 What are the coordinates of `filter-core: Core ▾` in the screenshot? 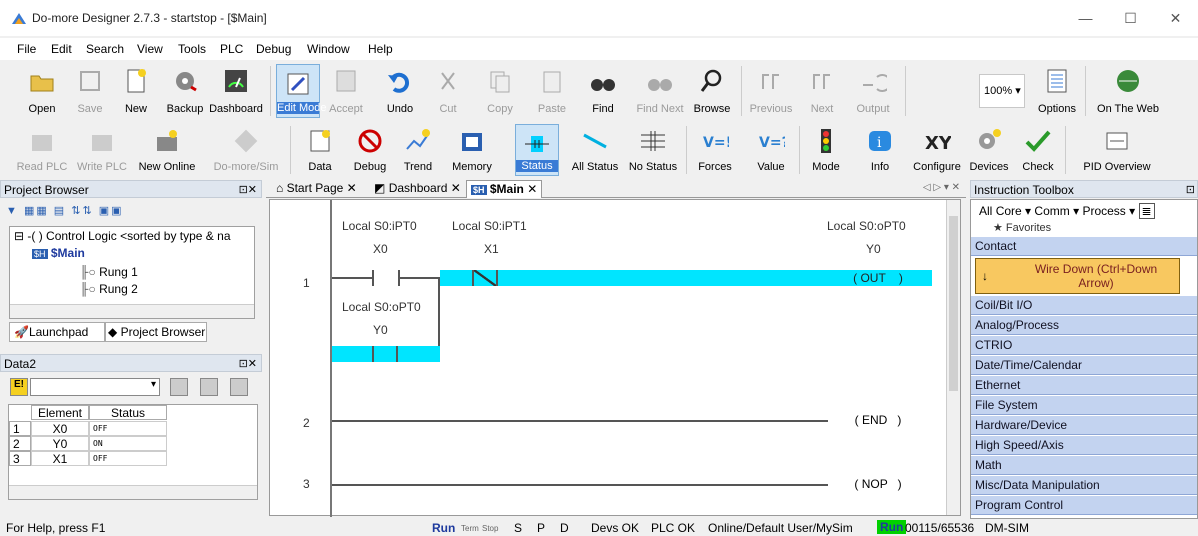 It's located at (1013, 211).